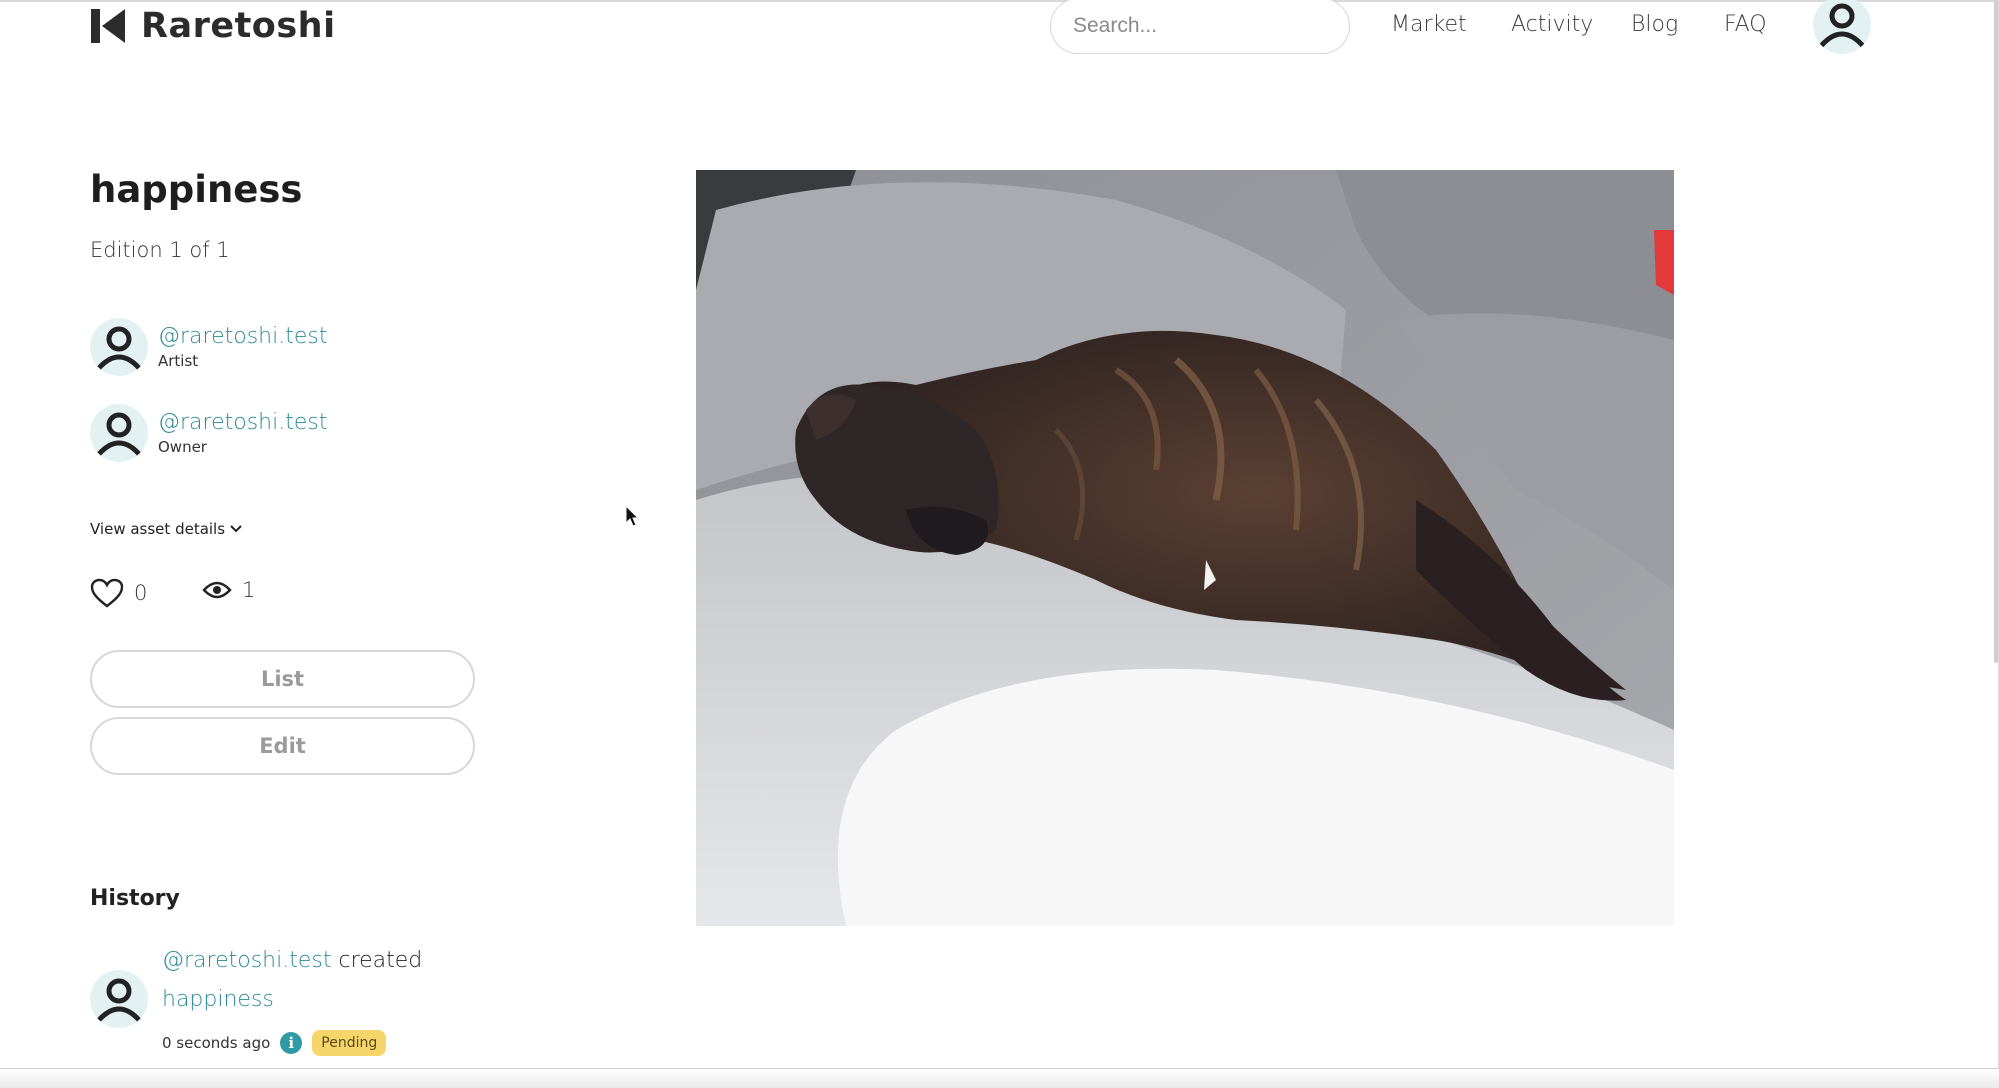 The height and width of the screenshot is (1088, 1999). I want to click on nav-blog: Blog, so click(1654, 24).